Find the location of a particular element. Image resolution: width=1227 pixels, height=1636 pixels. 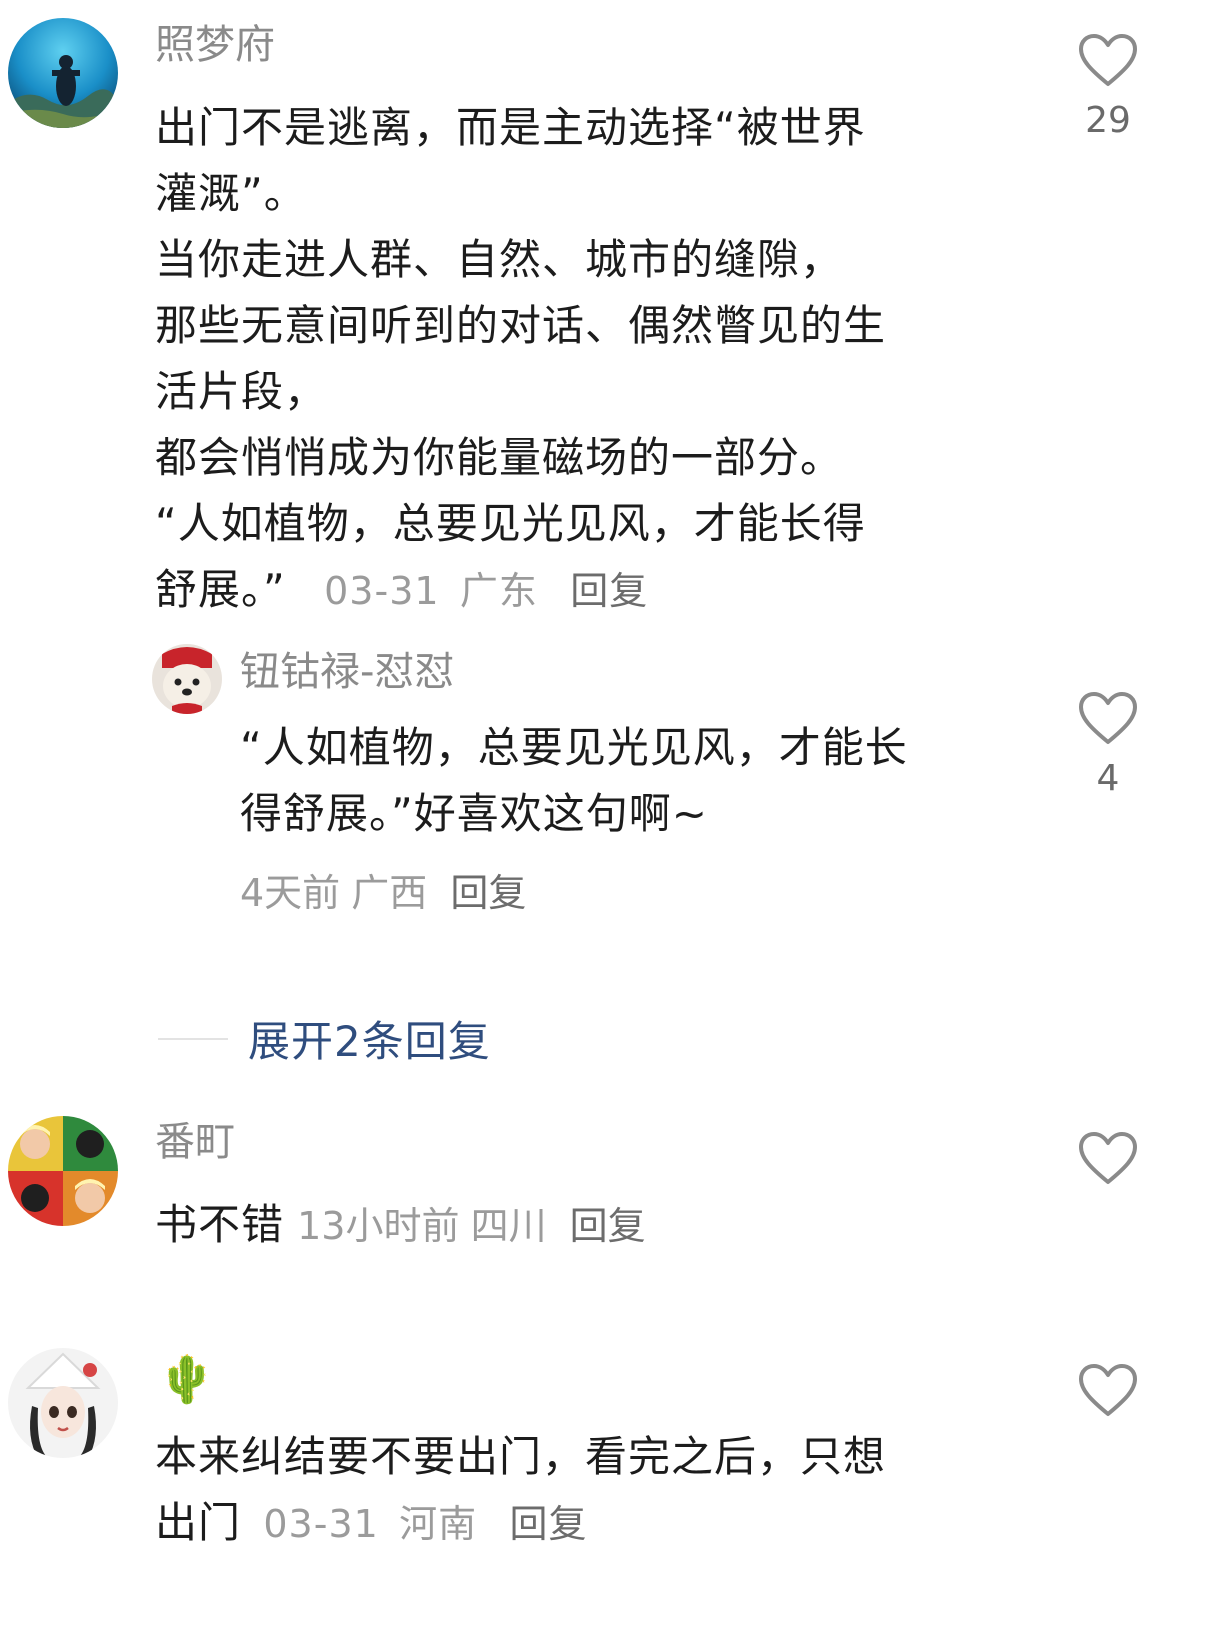

username: 钮钴禄-怼怼 is located at coordinates (347, 672).